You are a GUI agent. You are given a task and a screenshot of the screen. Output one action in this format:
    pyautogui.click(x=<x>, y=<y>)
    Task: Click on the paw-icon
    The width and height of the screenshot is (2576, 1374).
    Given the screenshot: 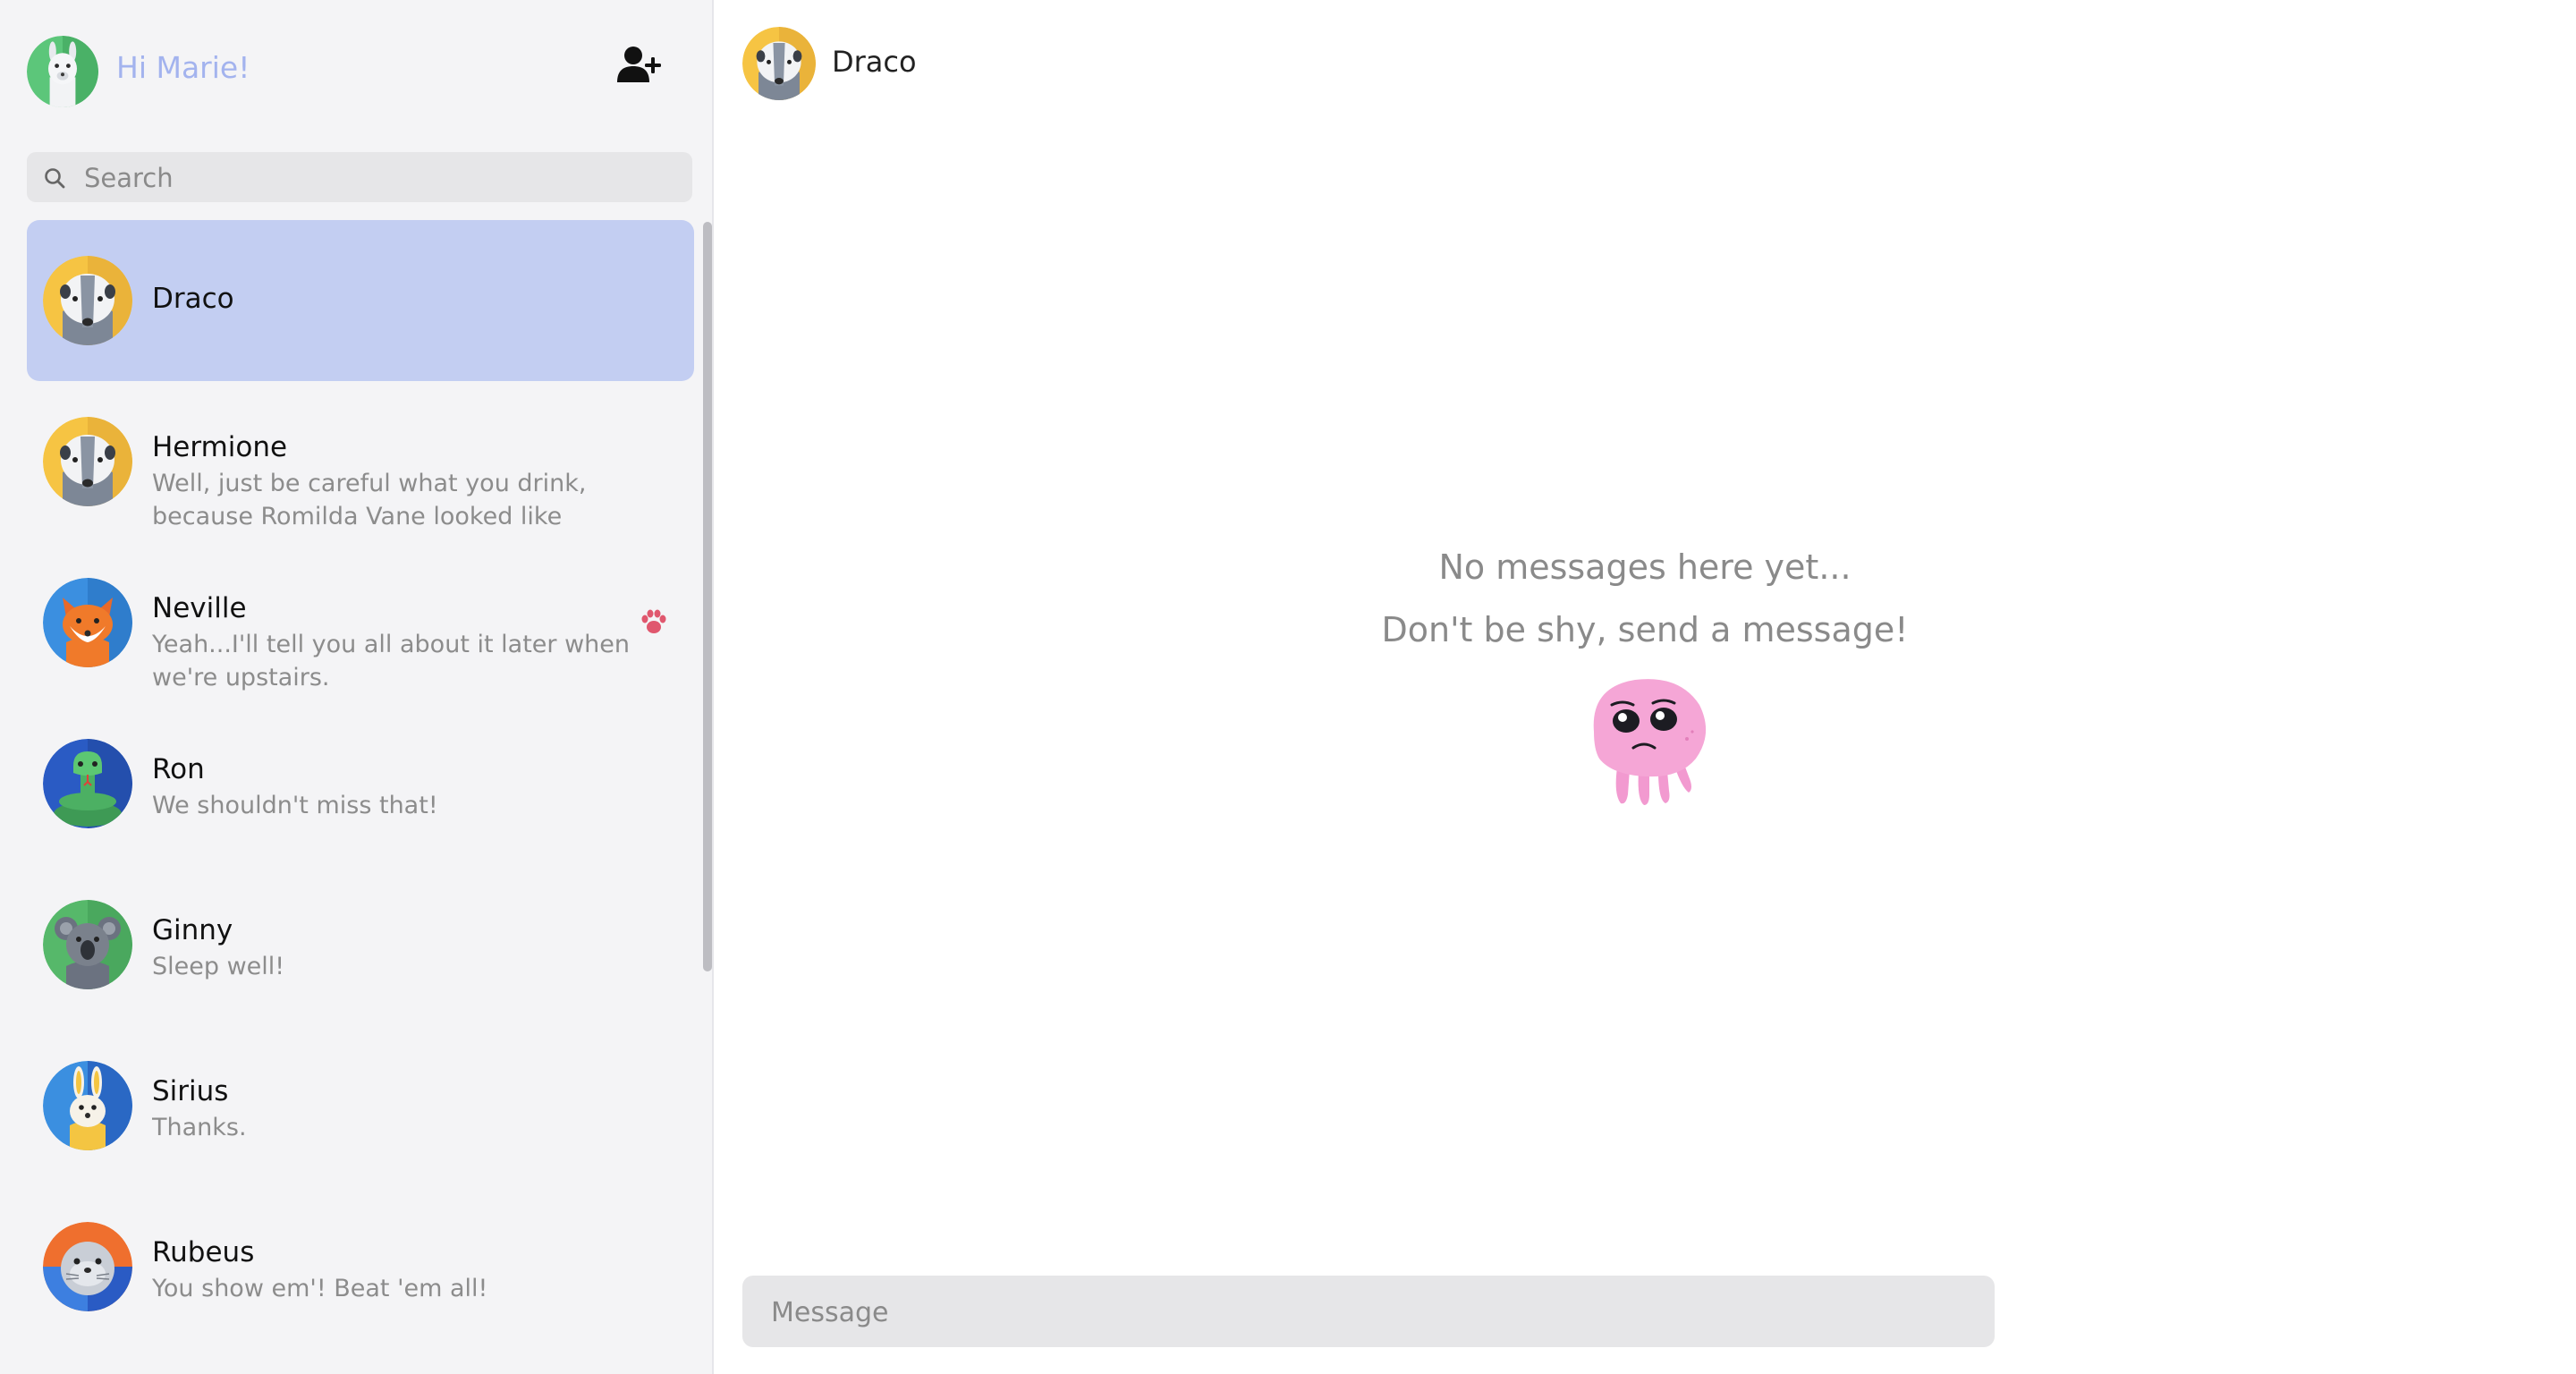 What is the action you would take?
    pyautogui.click(x=654, y=621)
    